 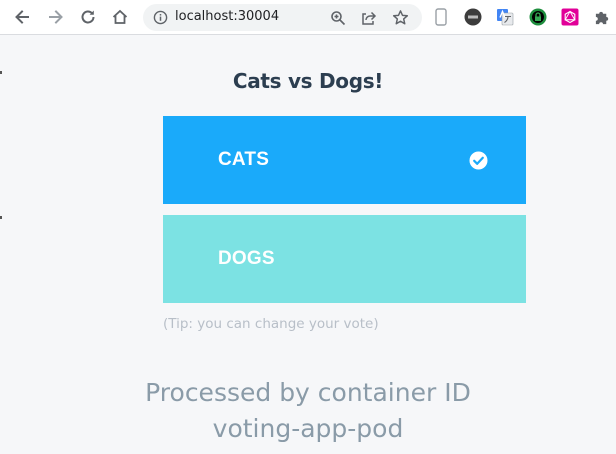 What do you see at coordinates (478, 160) in the screenshot?
I see `check-circle-icon` at bounding box center [478, 160].